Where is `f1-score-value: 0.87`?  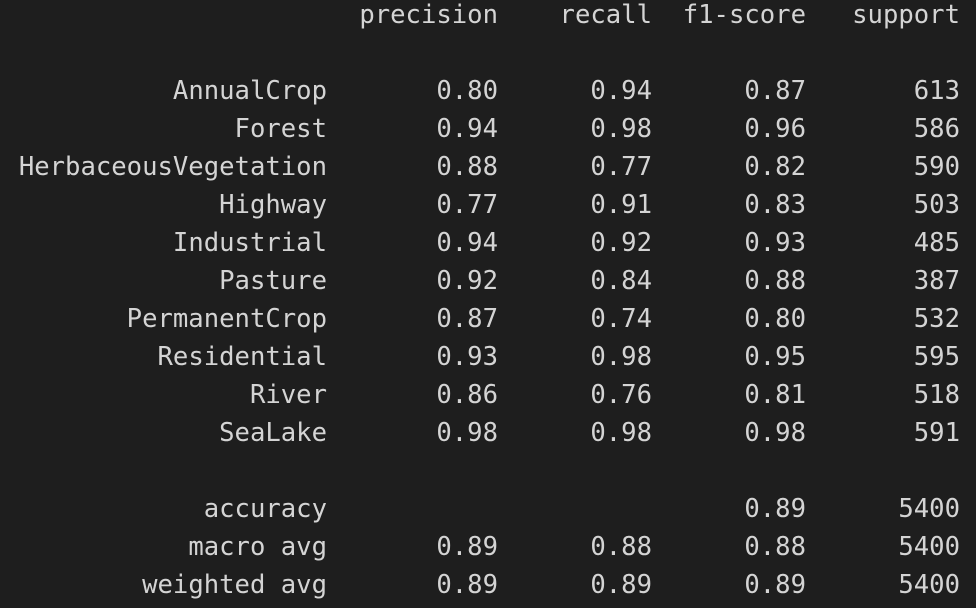
f1-score-value: 0.87 is located at coordinates (775, 91).